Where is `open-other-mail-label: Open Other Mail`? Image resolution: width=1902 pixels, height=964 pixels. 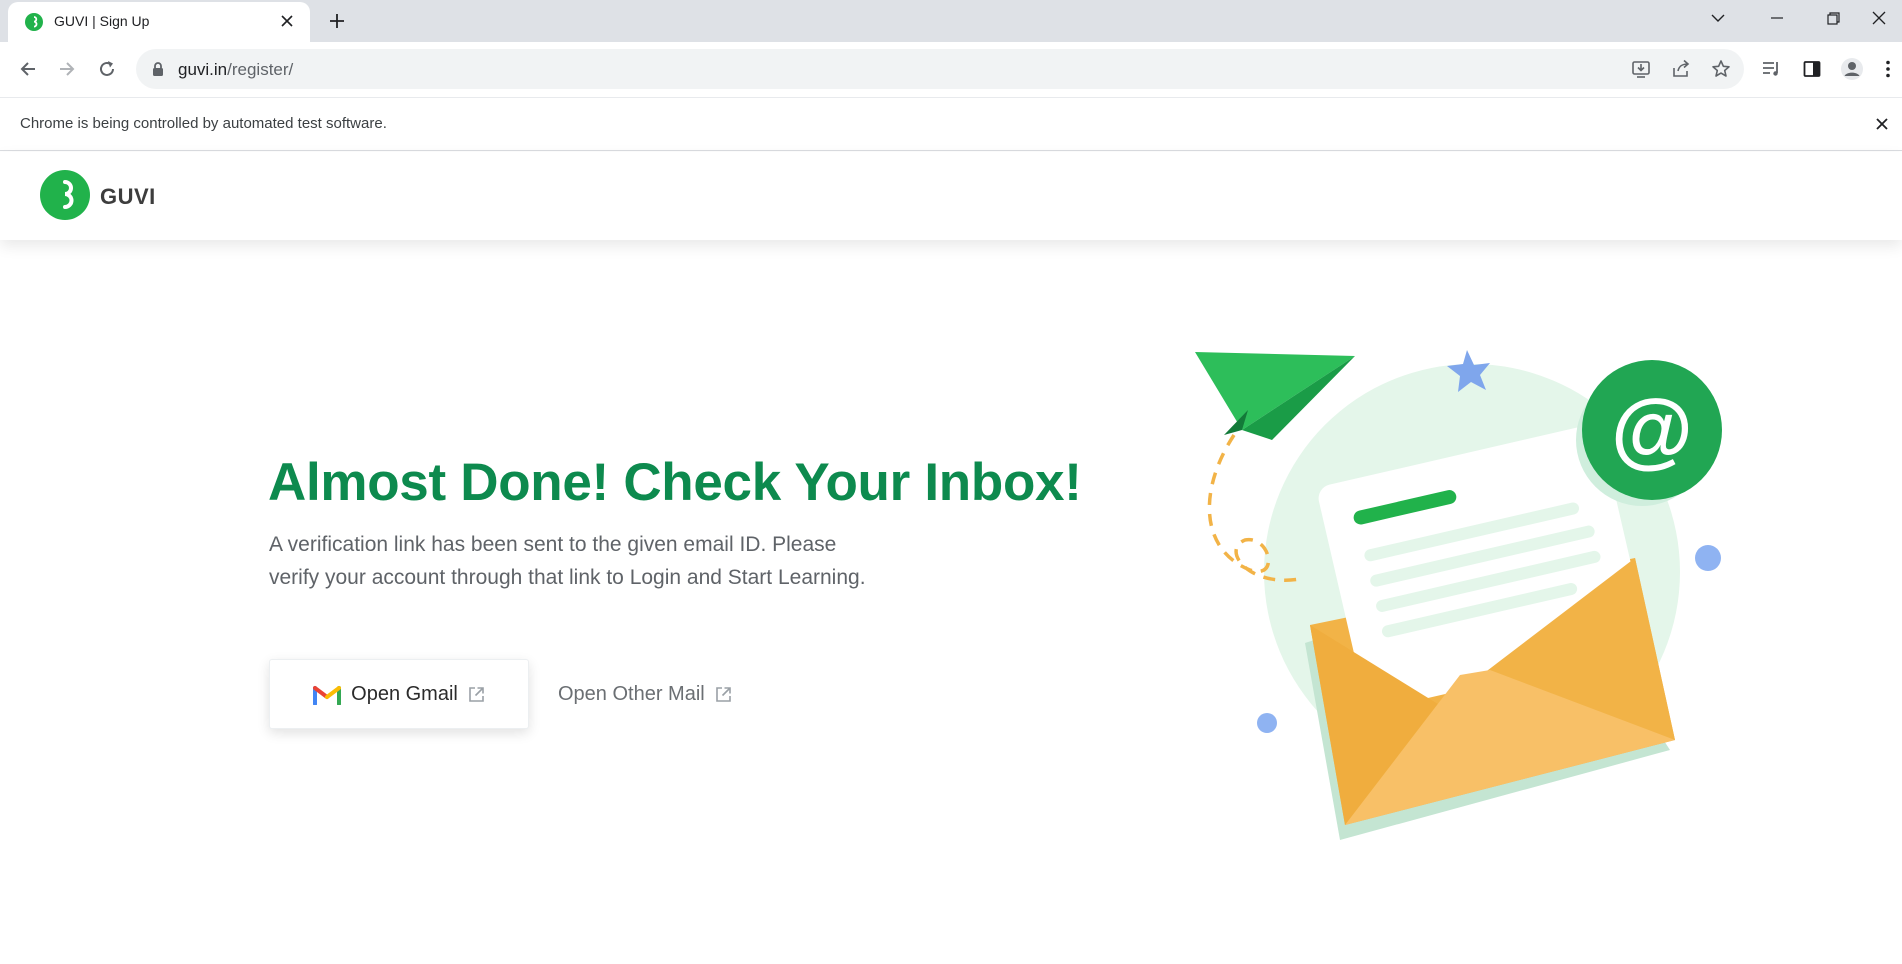 open-other-mail-label: Open Other Mail is located at coordinates (631, 693).